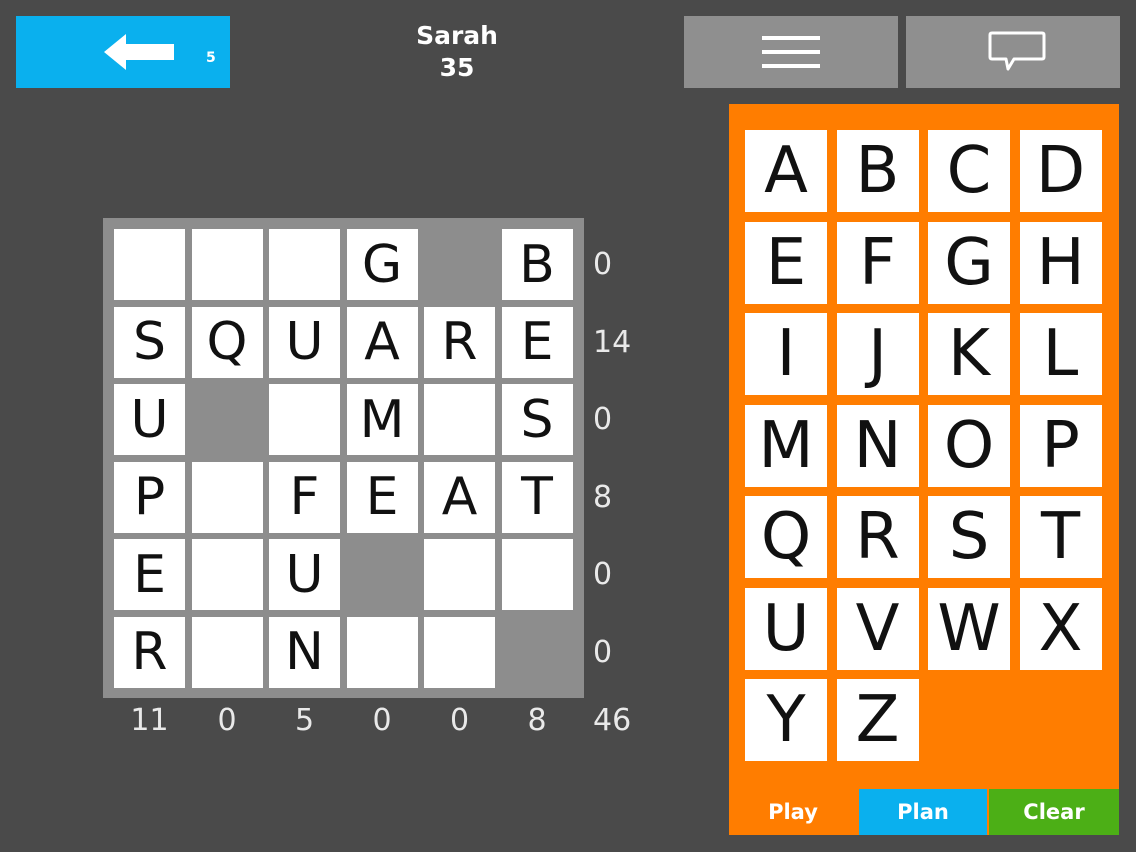  What do you see at coordinates (969, 354) in the screenshot?
I see `letter-key: K` at bounding box center [969, 354].